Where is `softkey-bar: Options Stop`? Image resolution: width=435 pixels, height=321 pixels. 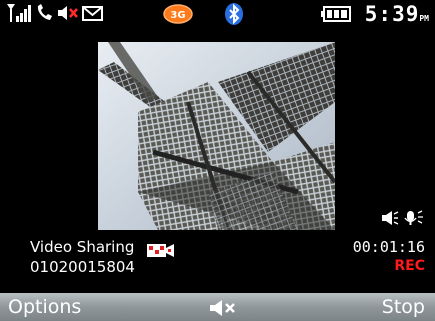
softkey-bar: Options Stop is located at coordinates (217, 307).